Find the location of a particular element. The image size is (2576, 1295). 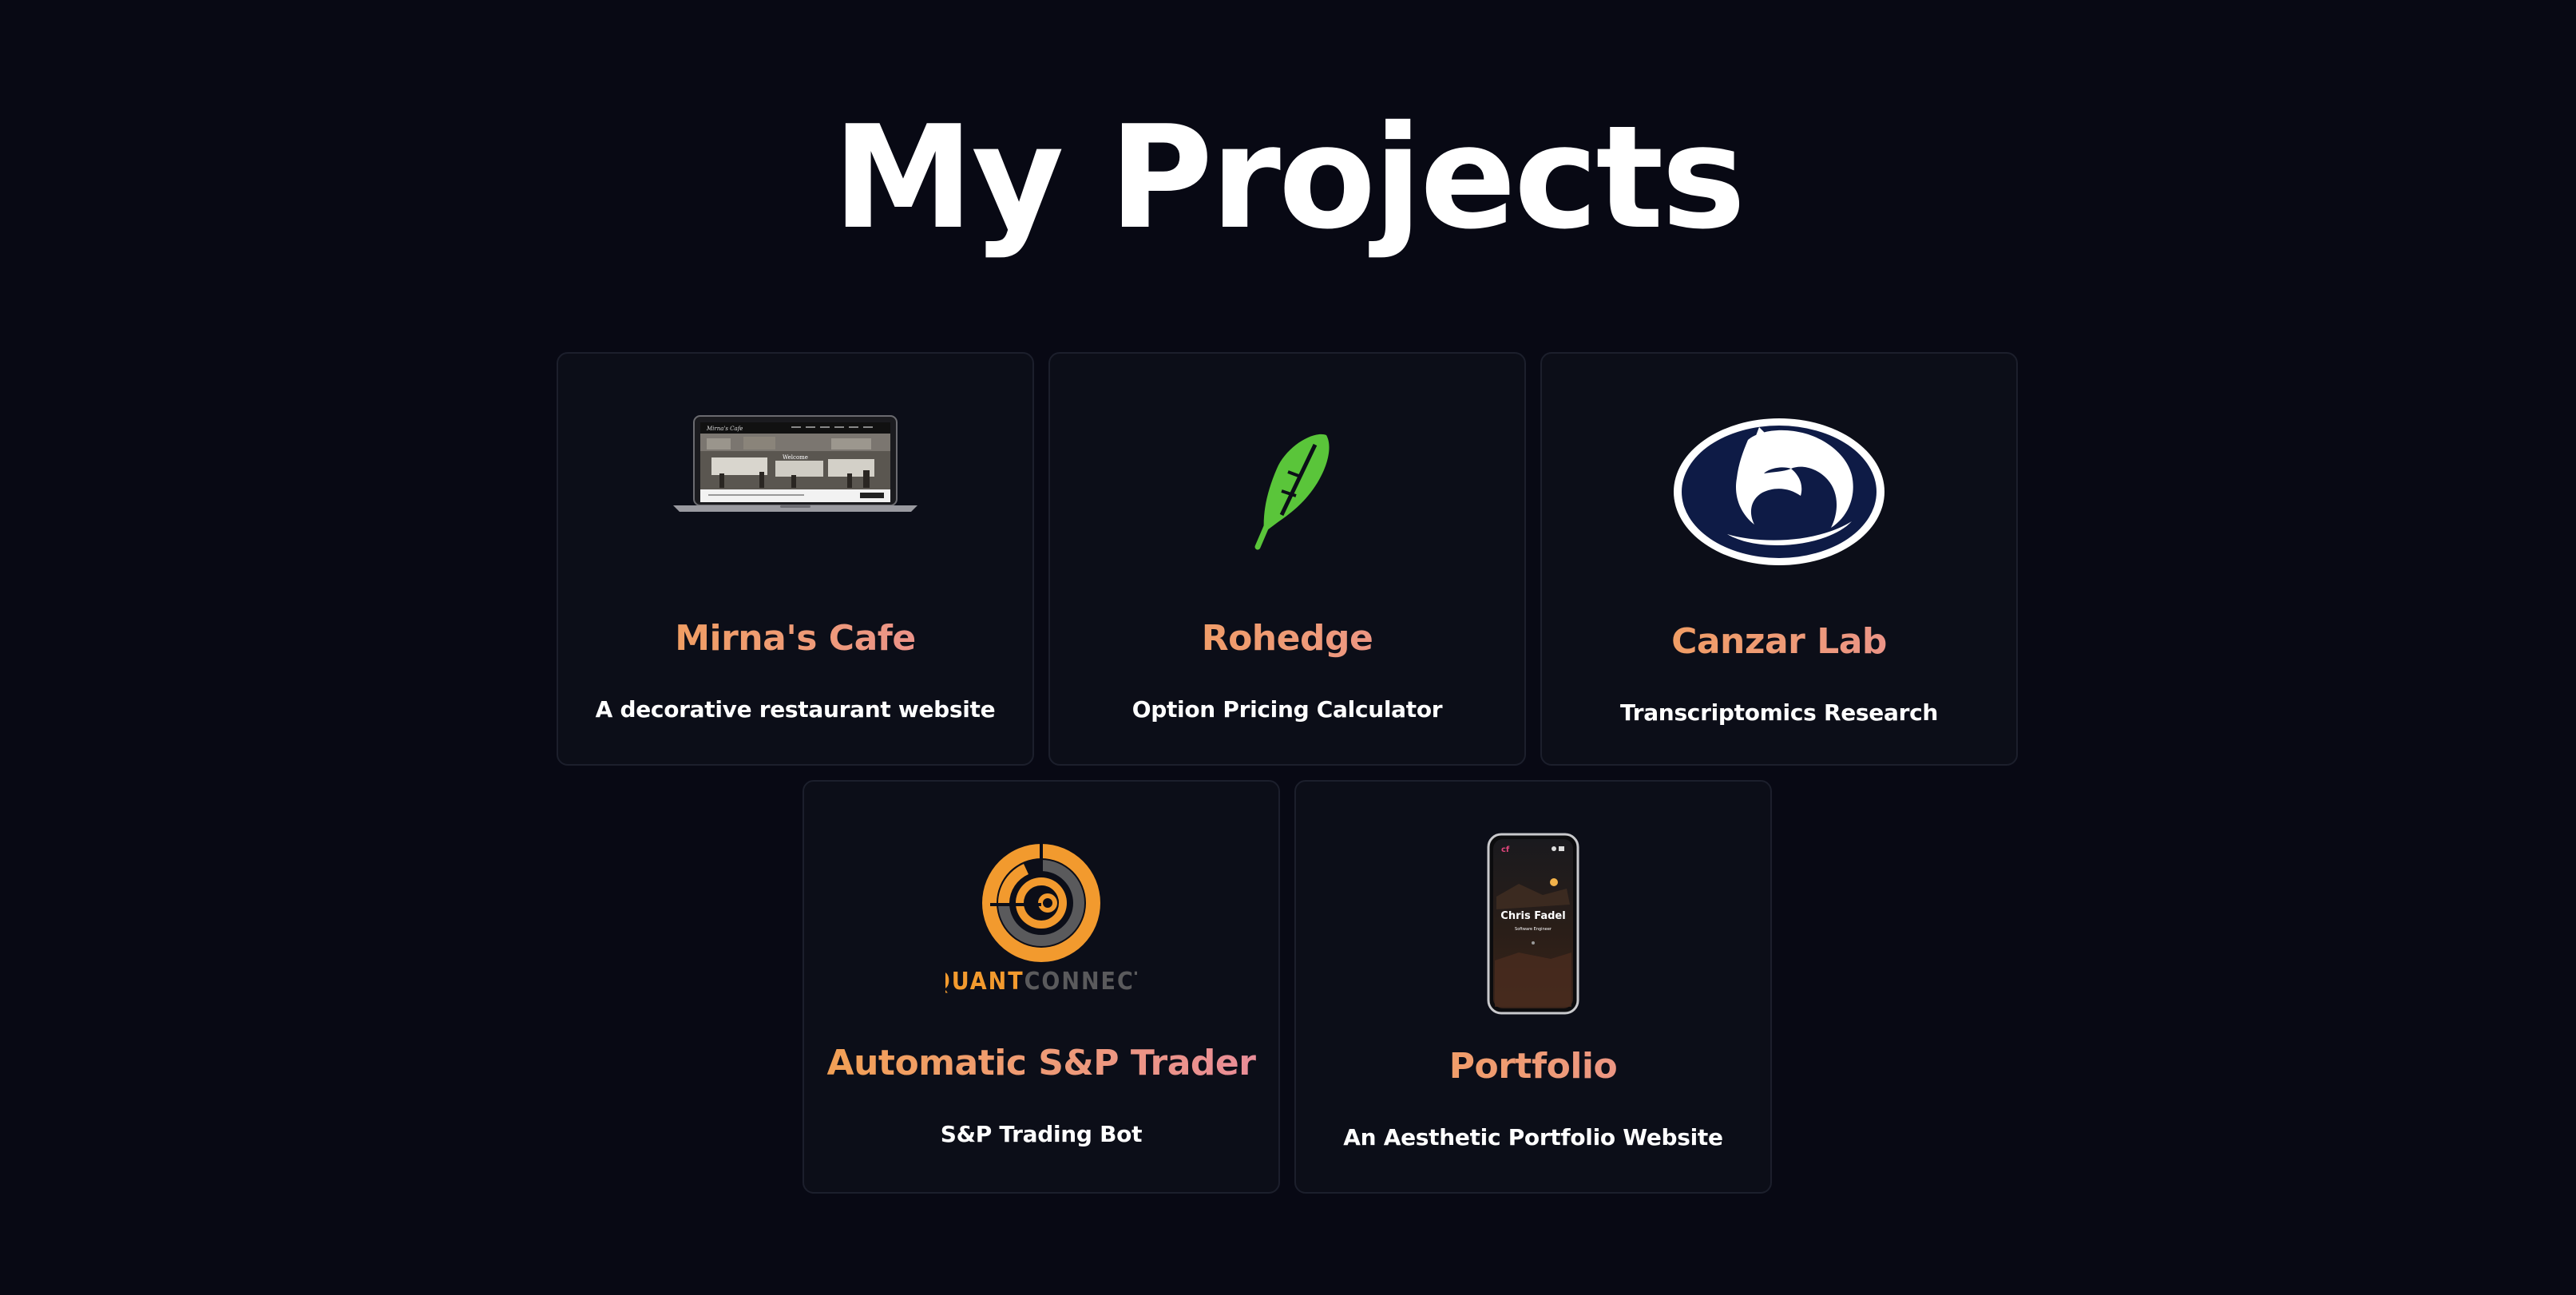

project-card-canzar-lab: Canzar Lab Transcriptomics Research is located at coordinates (1779, 559).